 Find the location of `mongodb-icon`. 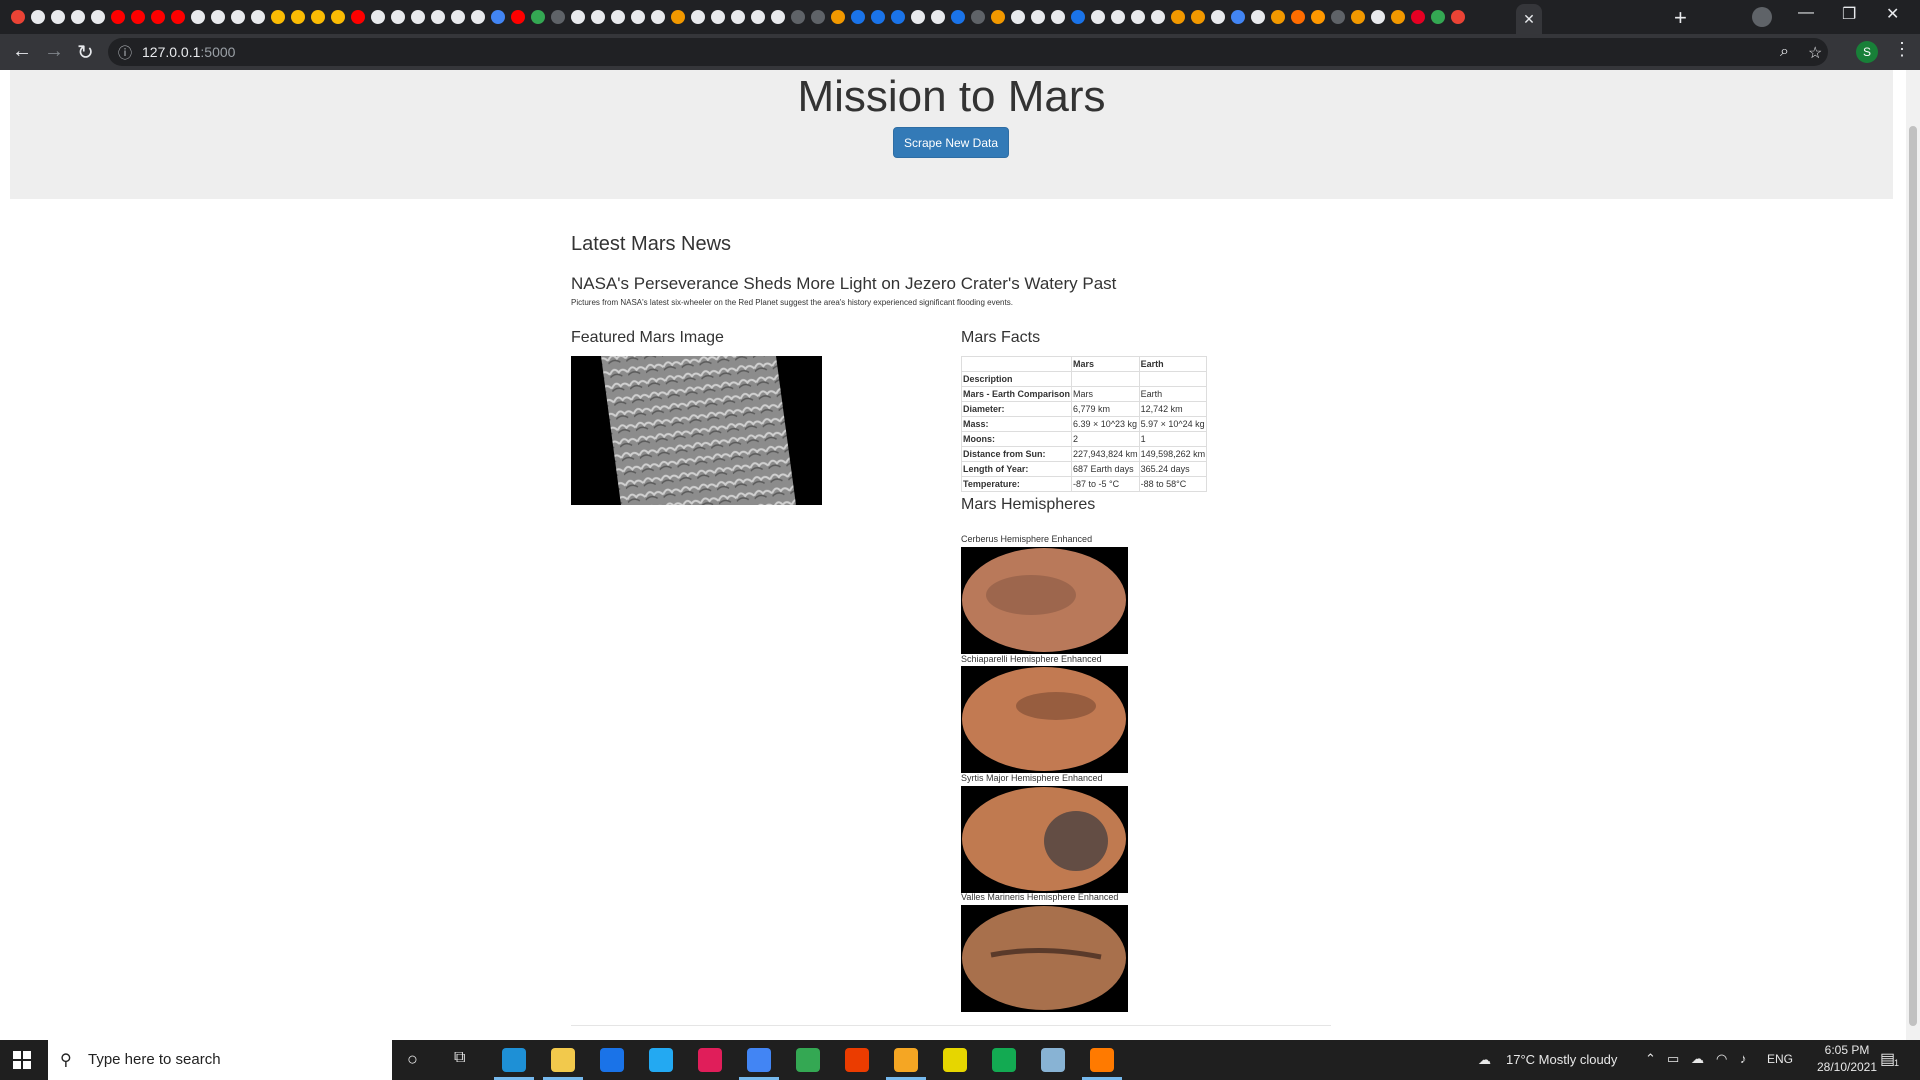

mongodb-icon is located at coordinates (1004, 1060).